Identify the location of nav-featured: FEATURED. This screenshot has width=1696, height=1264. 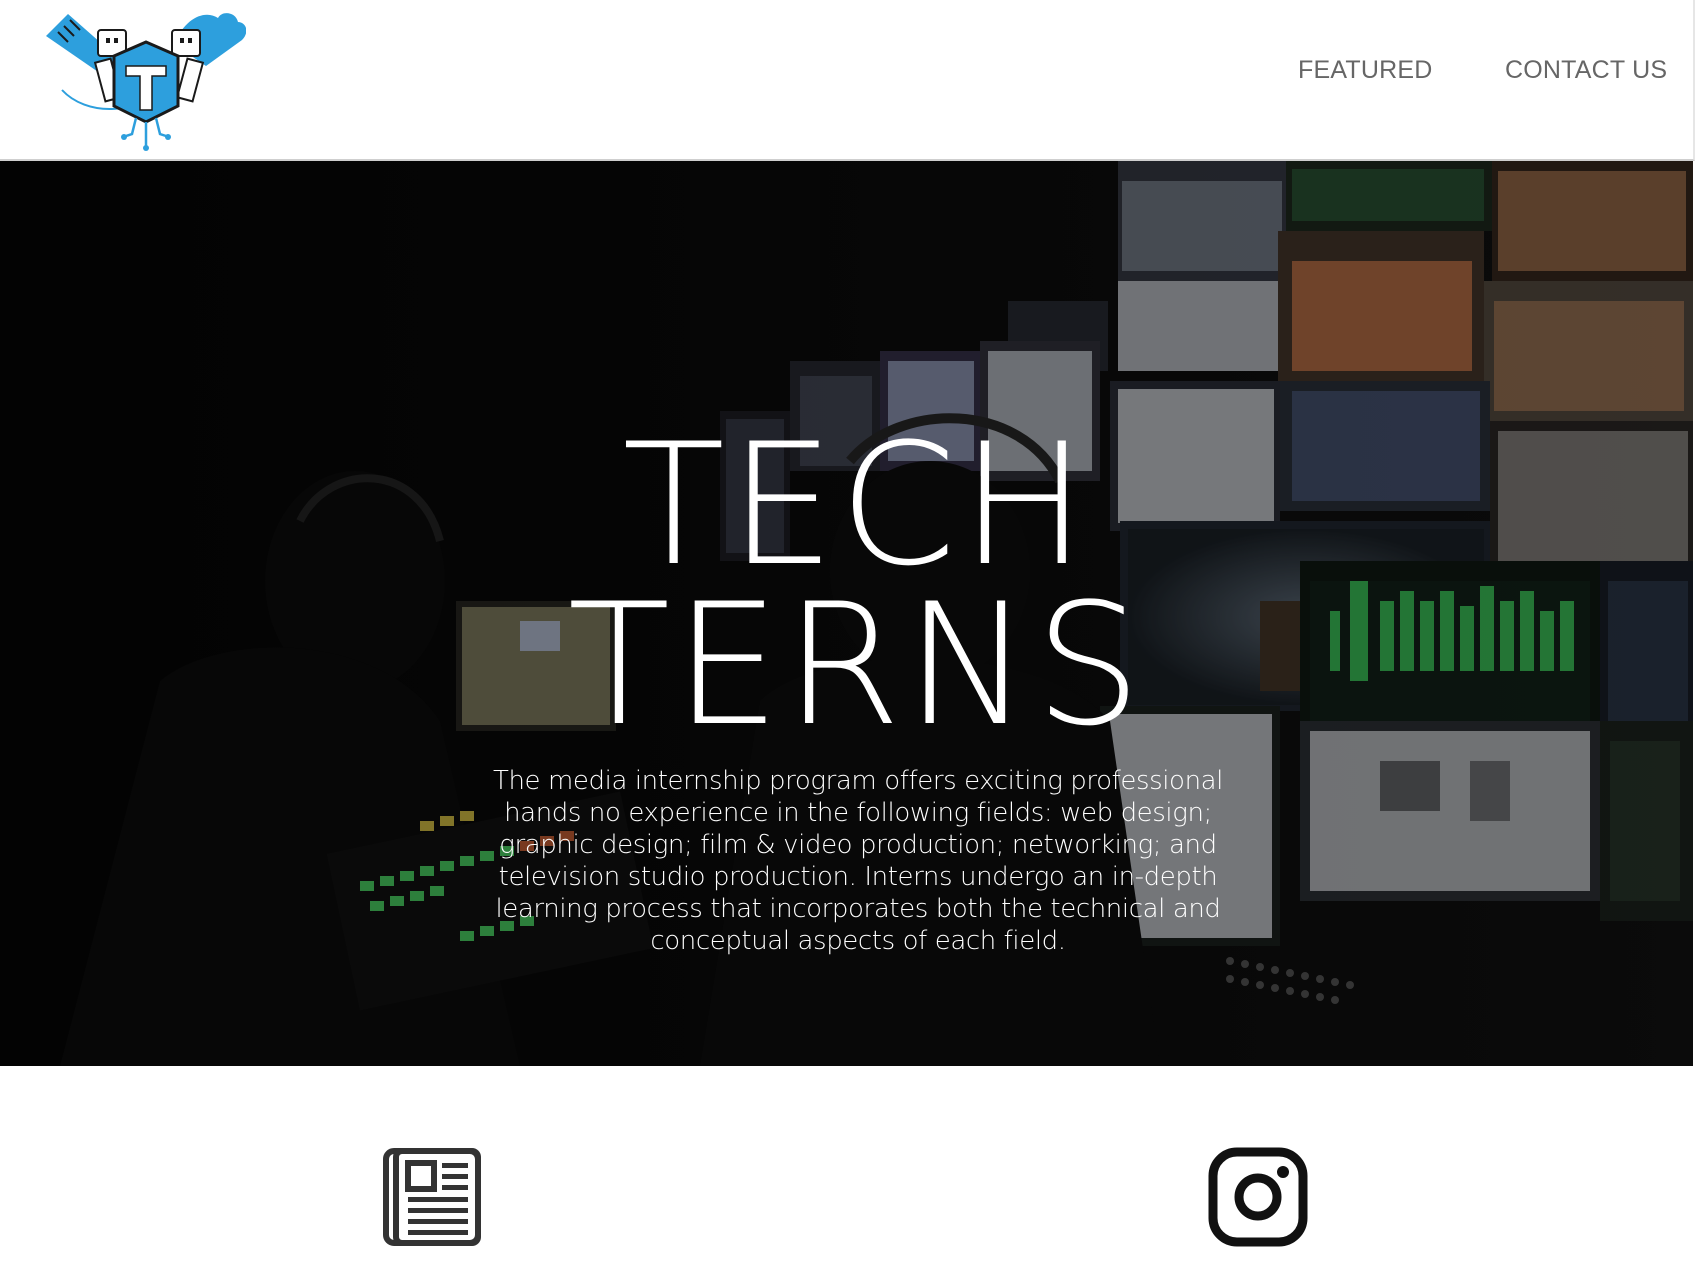
(1365, 70).